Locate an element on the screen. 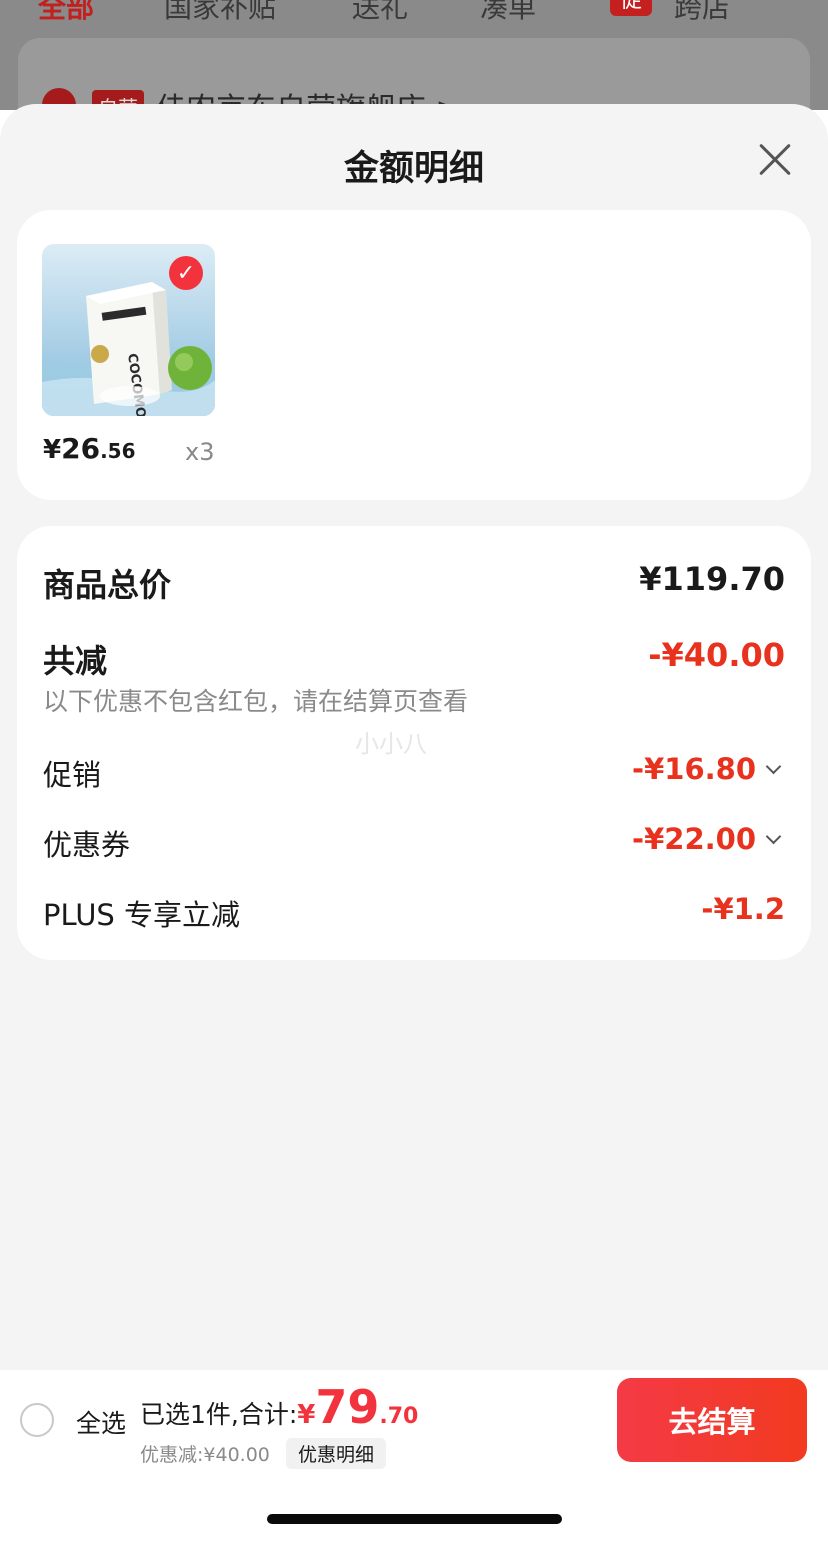 This screenshot has height=1542, width=828. promo-value: -¥16.80 is located at coordinates (694, 769).